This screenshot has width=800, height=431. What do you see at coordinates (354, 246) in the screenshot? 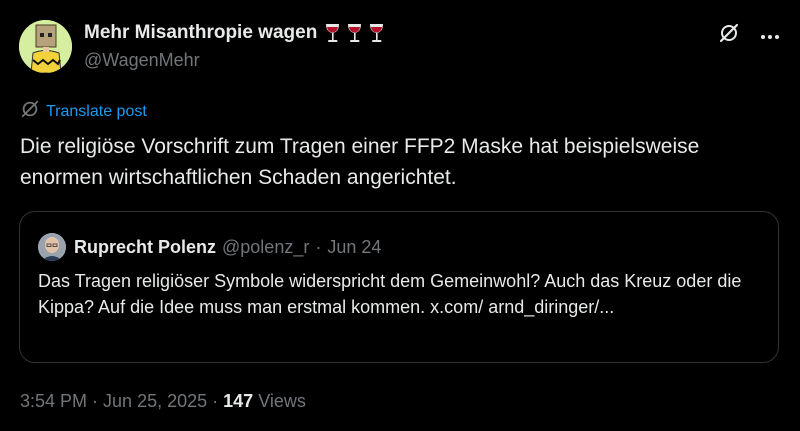
I see `quoted-date: Jun 24` at bounding box center [354, 246].